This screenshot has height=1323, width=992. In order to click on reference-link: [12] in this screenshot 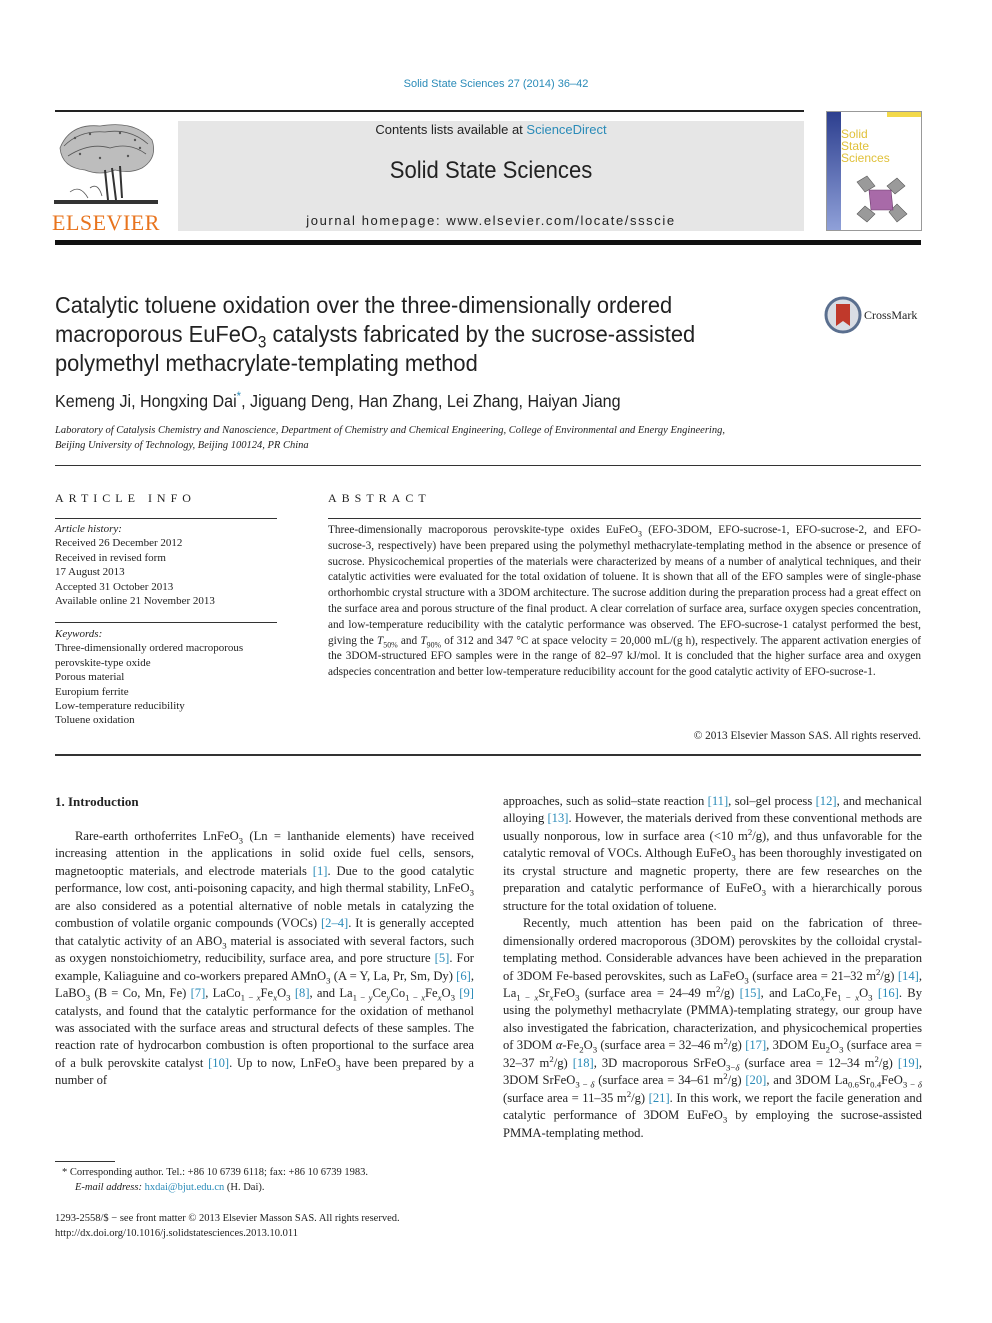, I will do `click(826, 801)`.